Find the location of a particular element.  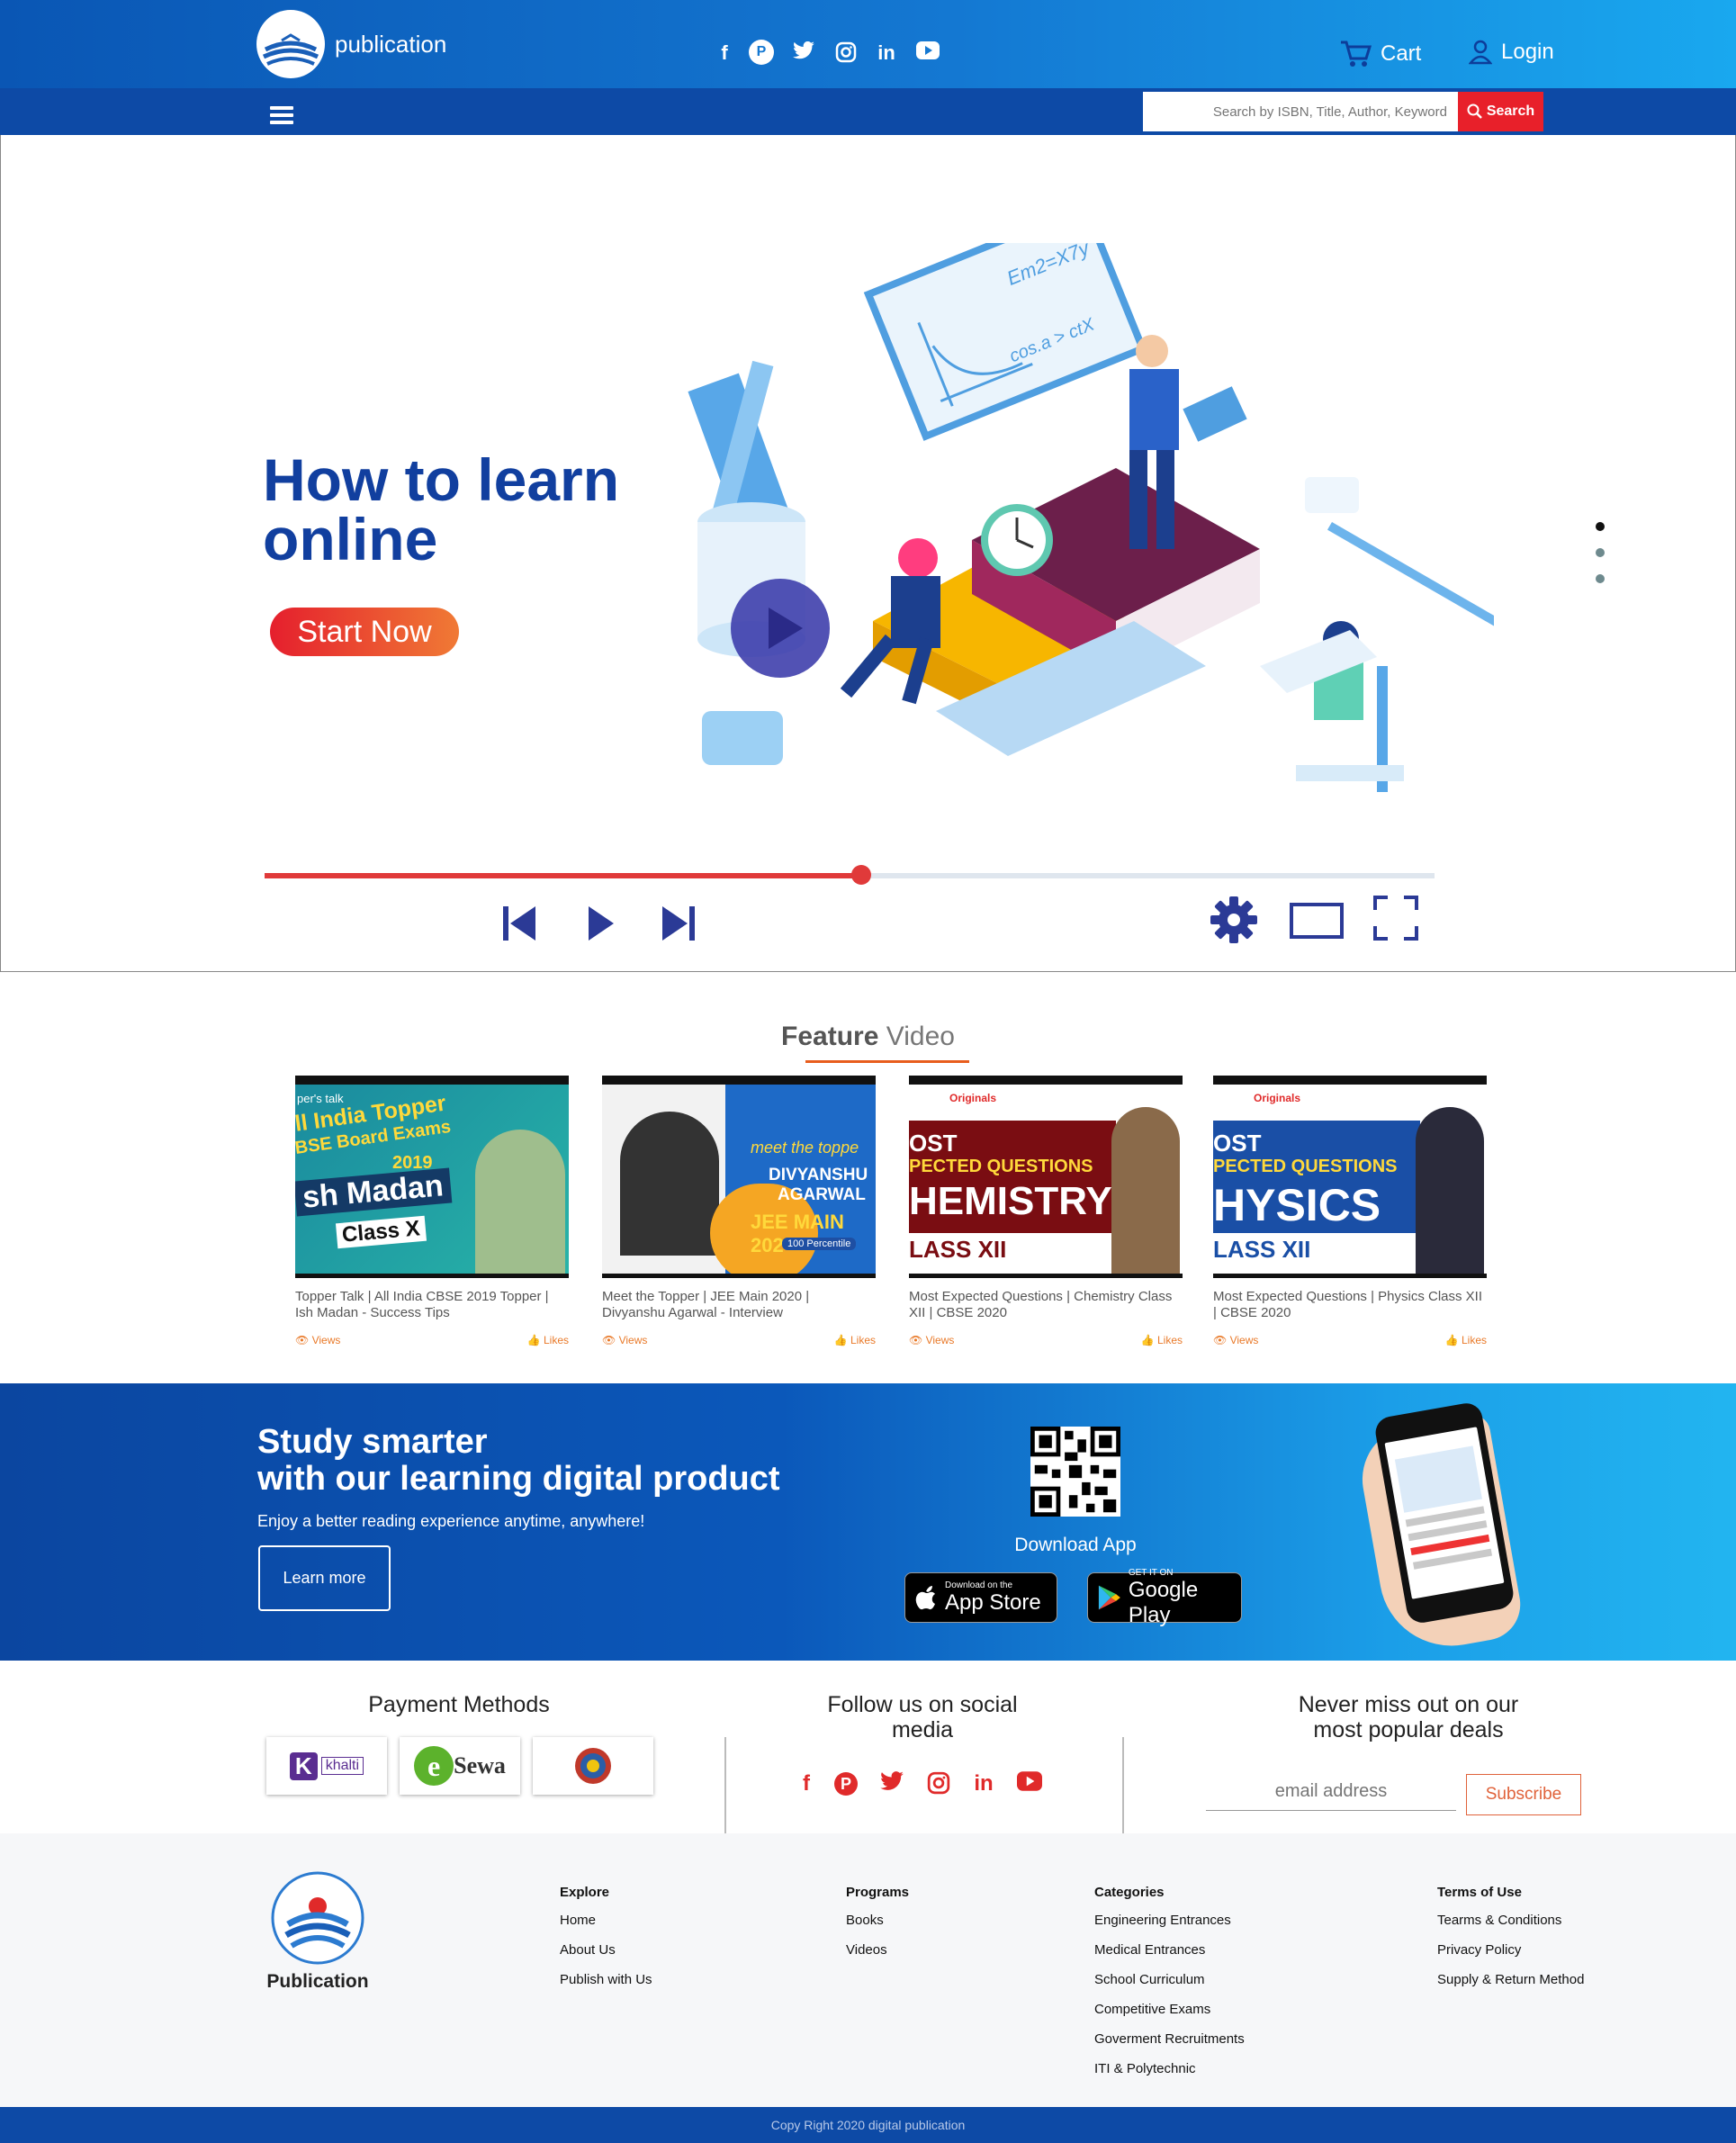

hamburger-menu-icon is located at coordinates (281, 115).